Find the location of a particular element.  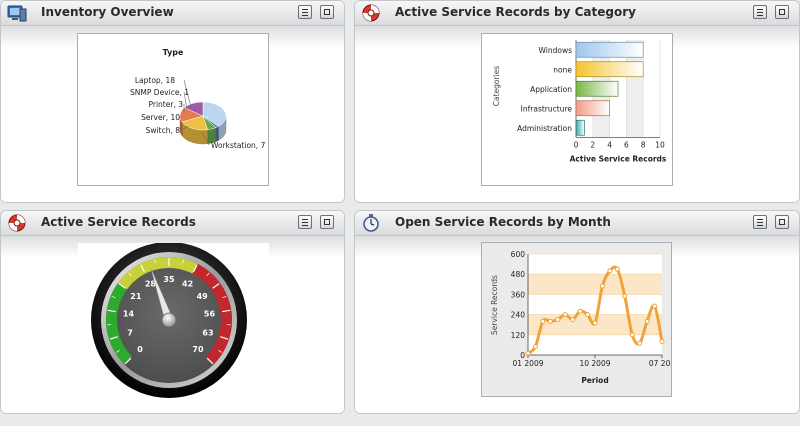

y-tick-label: 120 is located at coordinates (518, 335).